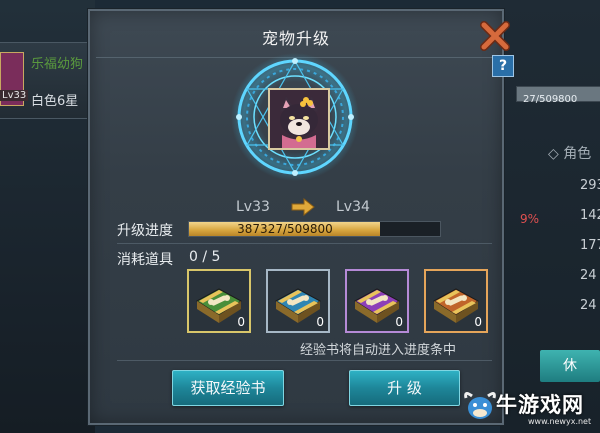 This screenshot has height=433, width=600. Describe the element at coordinates (550, 99) in the screenshot. I see `background-exp-text: 27/509800` at that location.